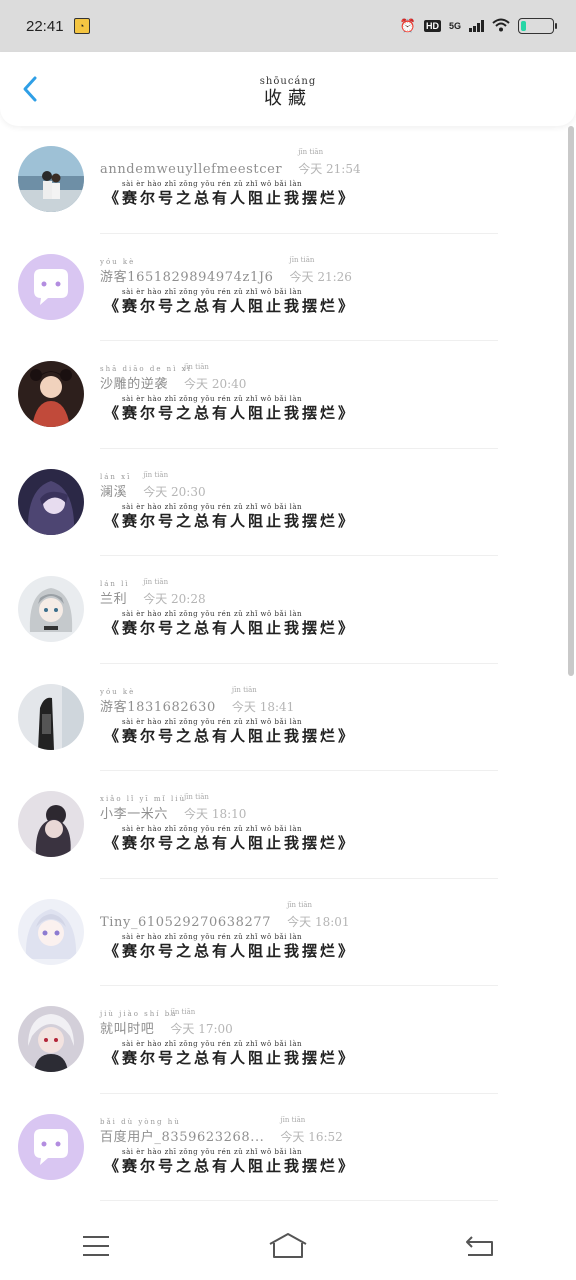 The image size is (576, 1280). Describe the element at coordinates (153, 592) in the screenshot. I see `item-meta: 兰利 jīn tiān 今天 20:28` at that location.